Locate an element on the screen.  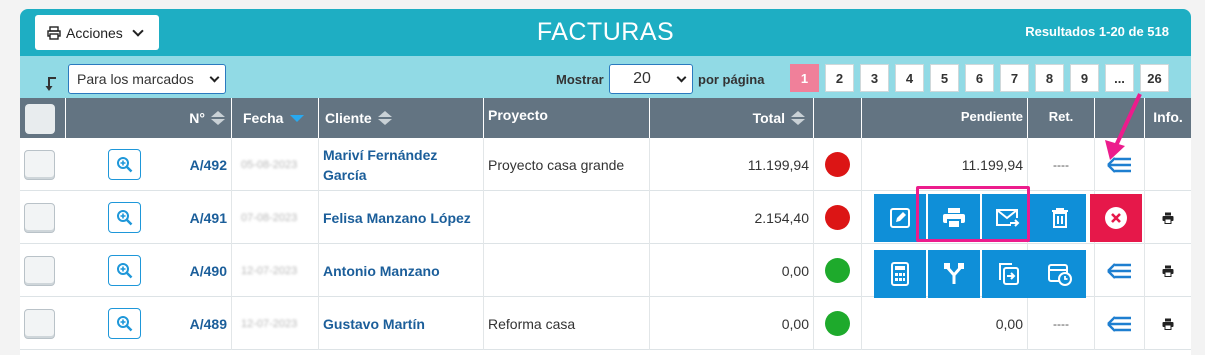
project-cell: Proyecto casa grande is located at coordinates (567, 164).